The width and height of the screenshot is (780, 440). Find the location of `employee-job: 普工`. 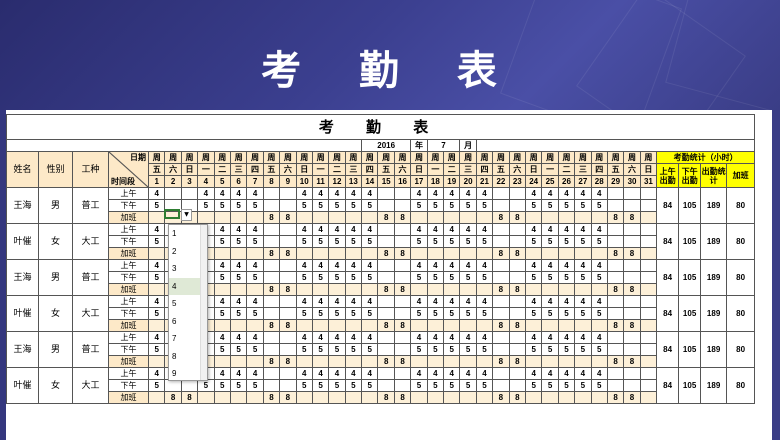

employee-job: 普工 is located at coordinates (90, 205).